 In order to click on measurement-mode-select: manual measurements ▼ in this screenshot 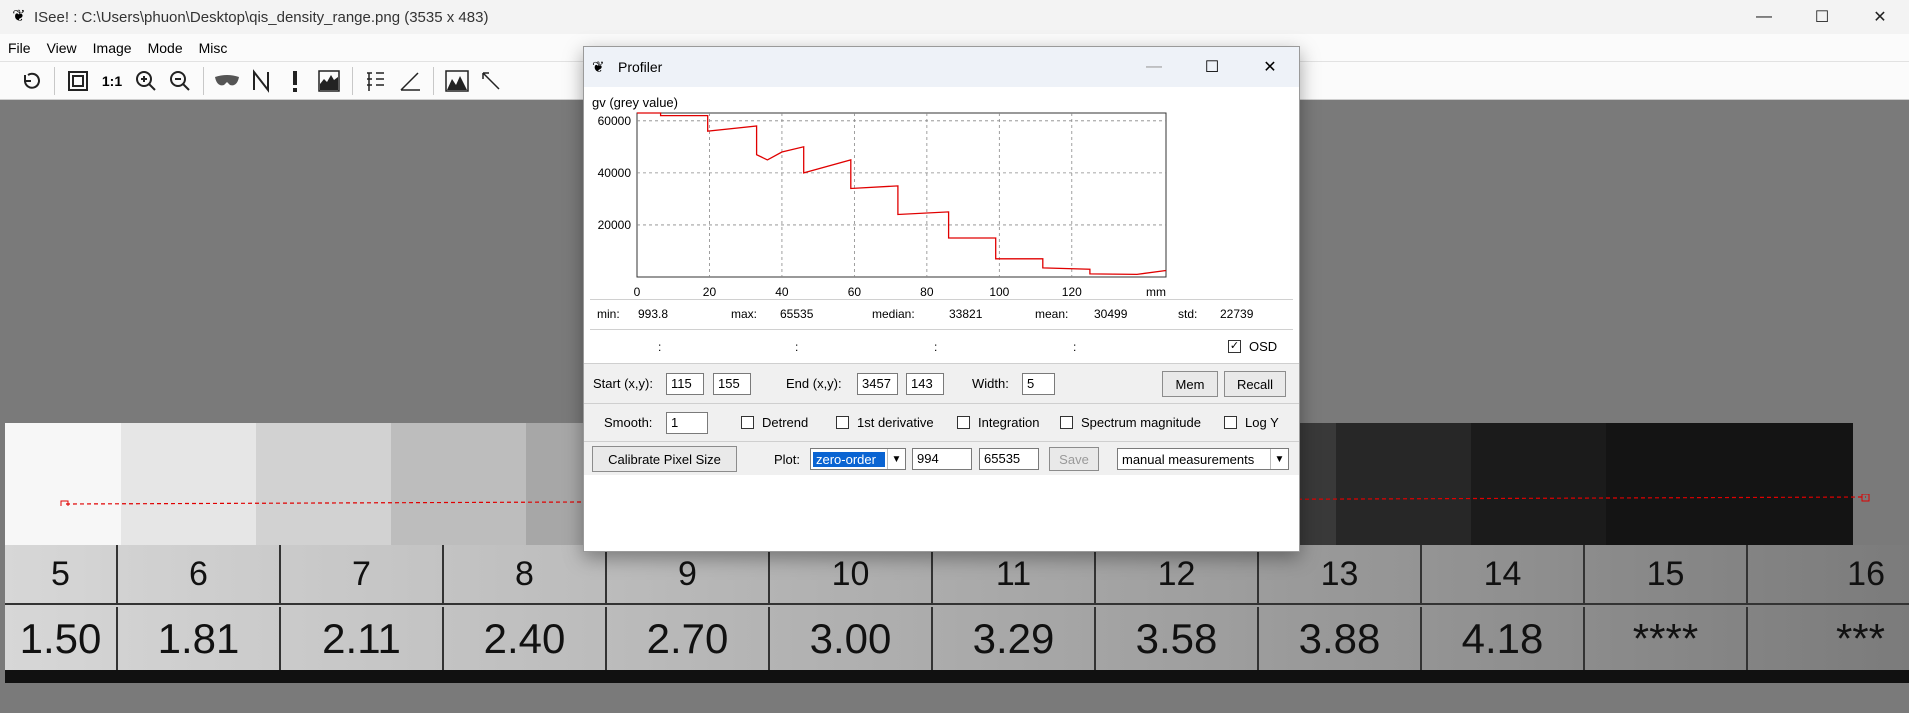, I will do `click(1203, 459)`.